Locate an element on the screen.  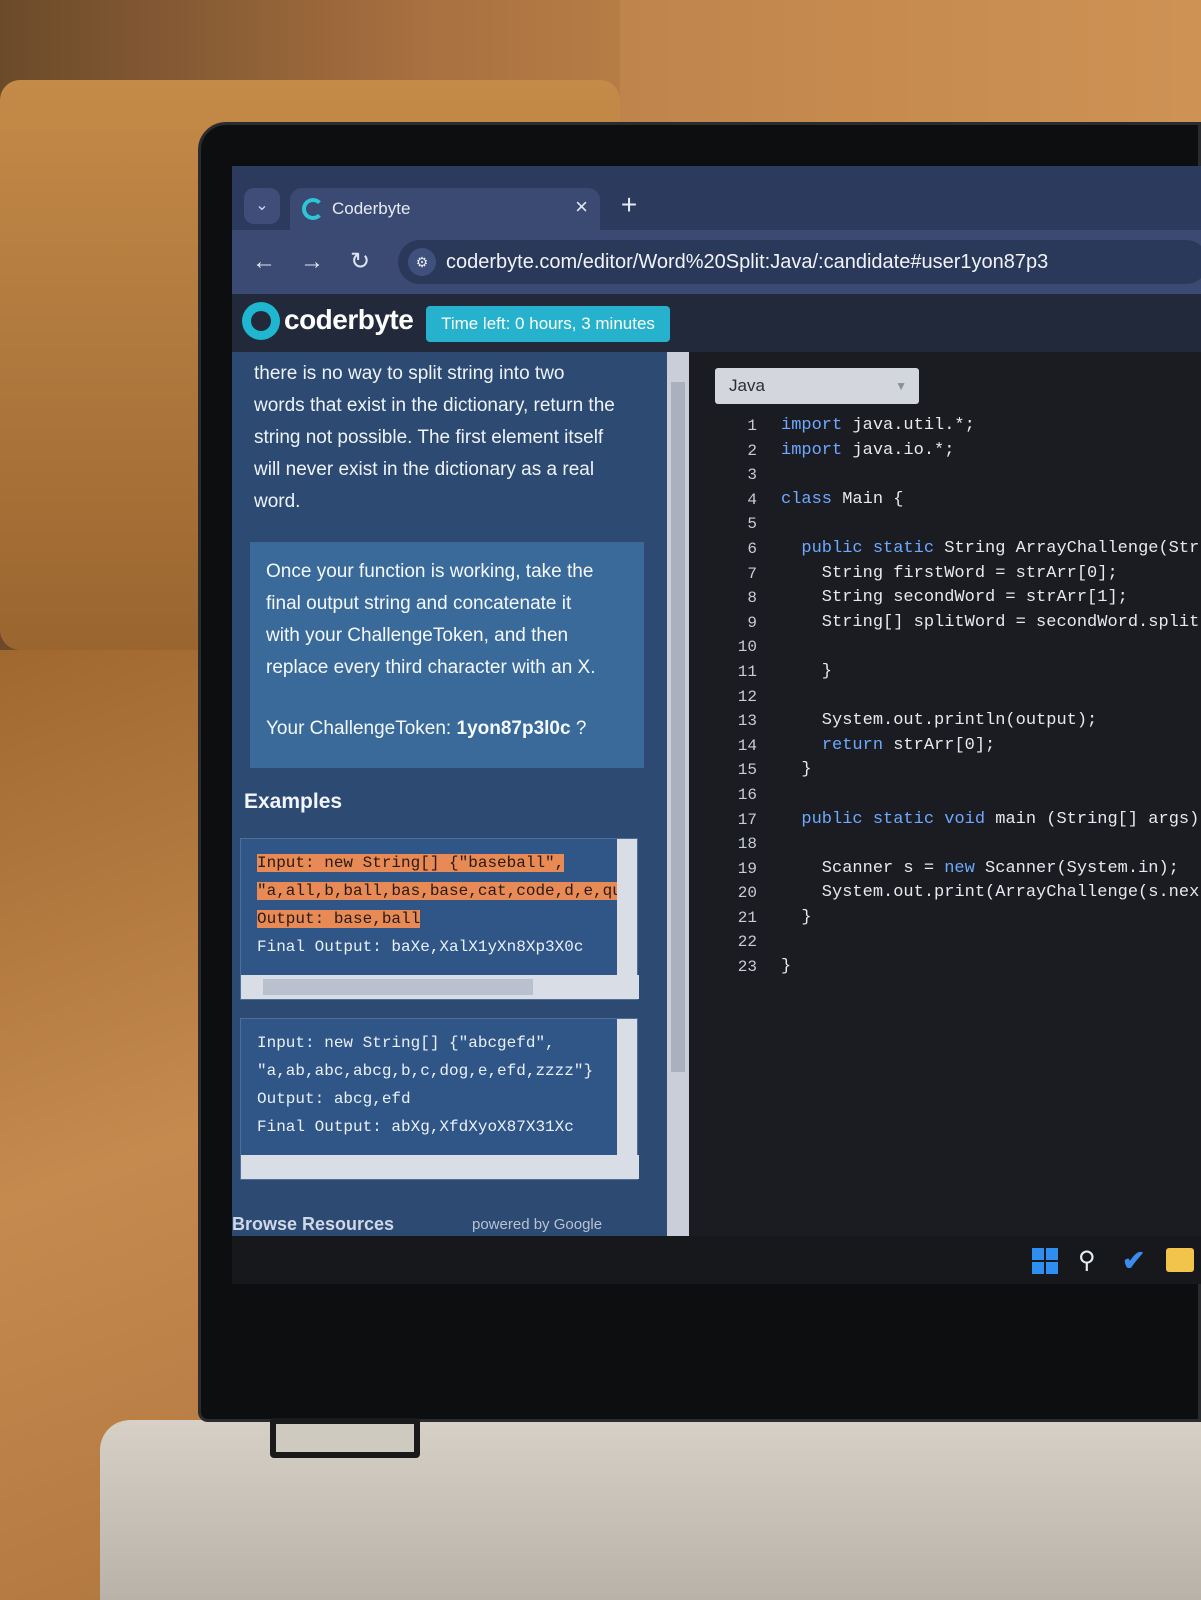
search-icon: ⚲ is located at coordinates (1087, 1260).